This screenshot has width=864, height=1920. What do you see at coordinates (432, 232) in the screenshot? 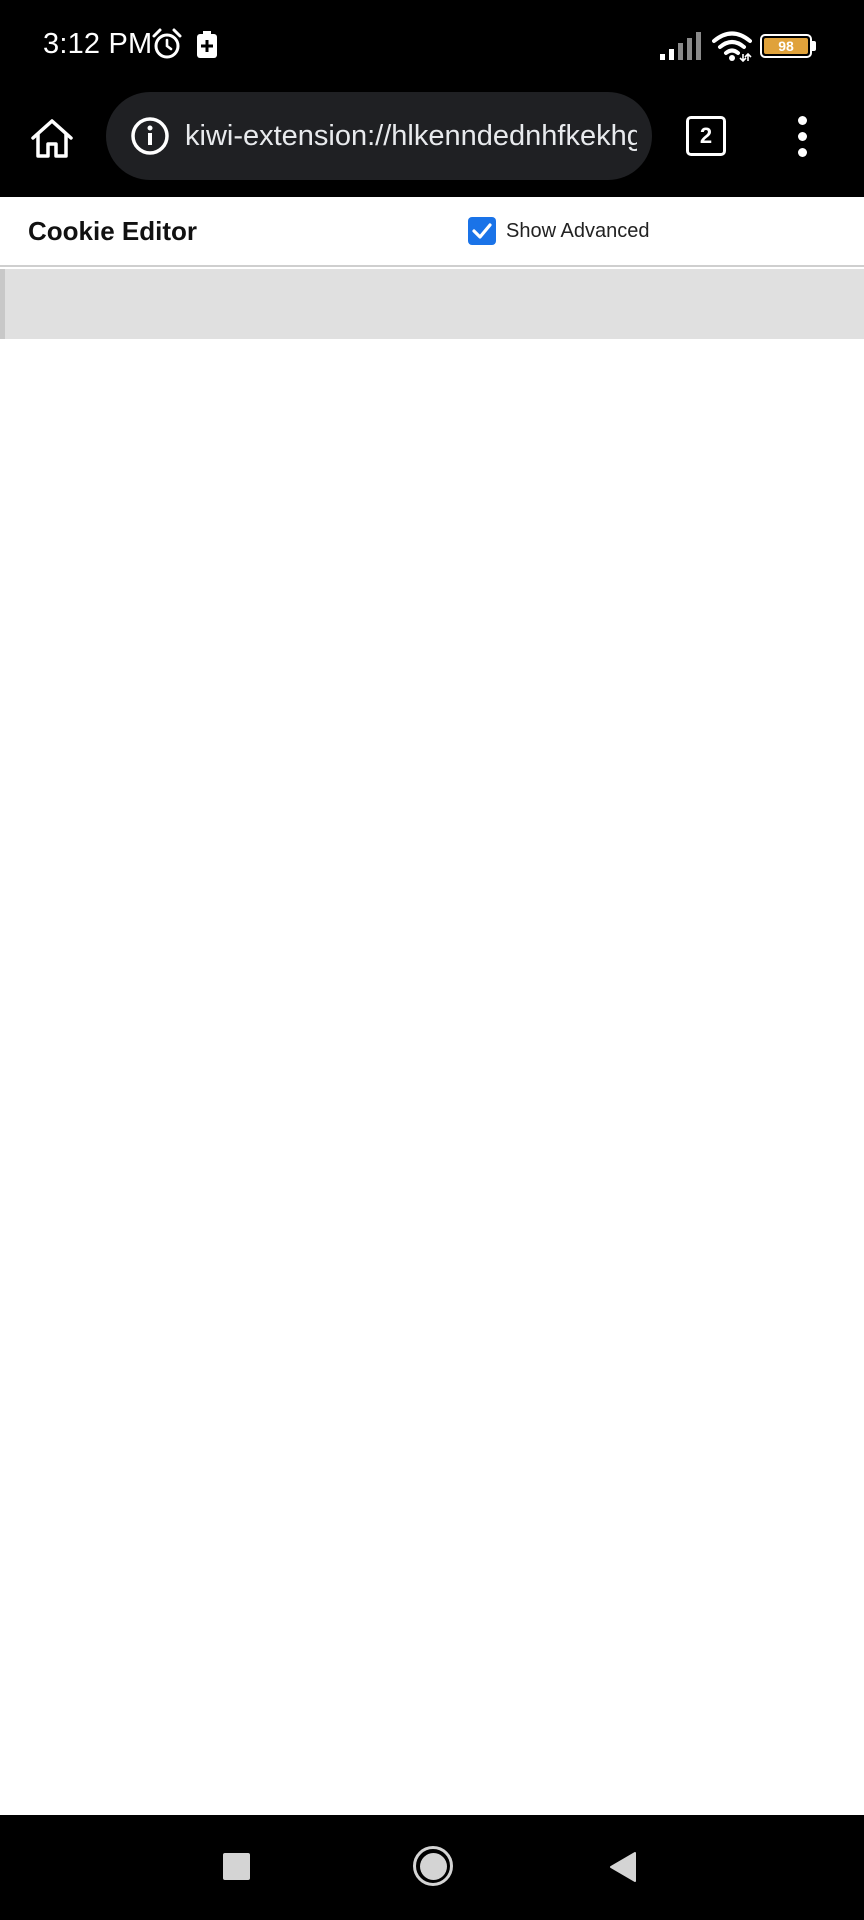
I see `extension-header: Cookie Editor Show Advanced` at bounding box center [432, 232].